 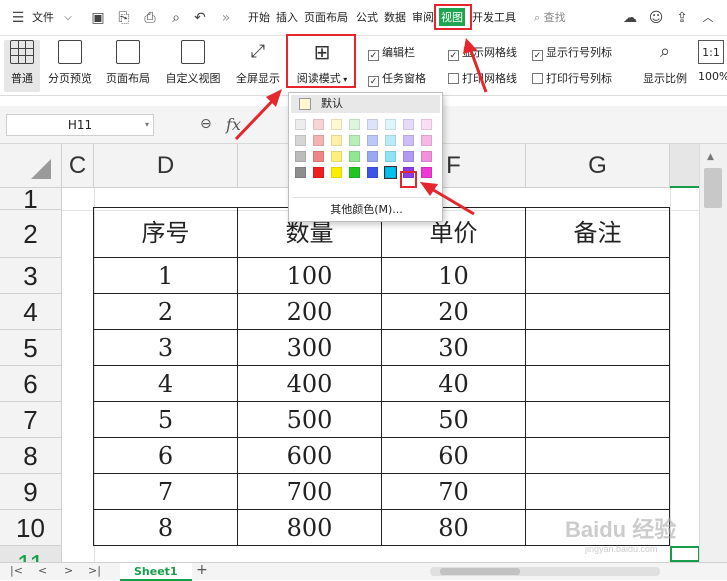 What do you see at coordinates (70, 63) in the screenshot?
I see `page-break-preview-button: 分页预览` at bounding box center [70, 63].